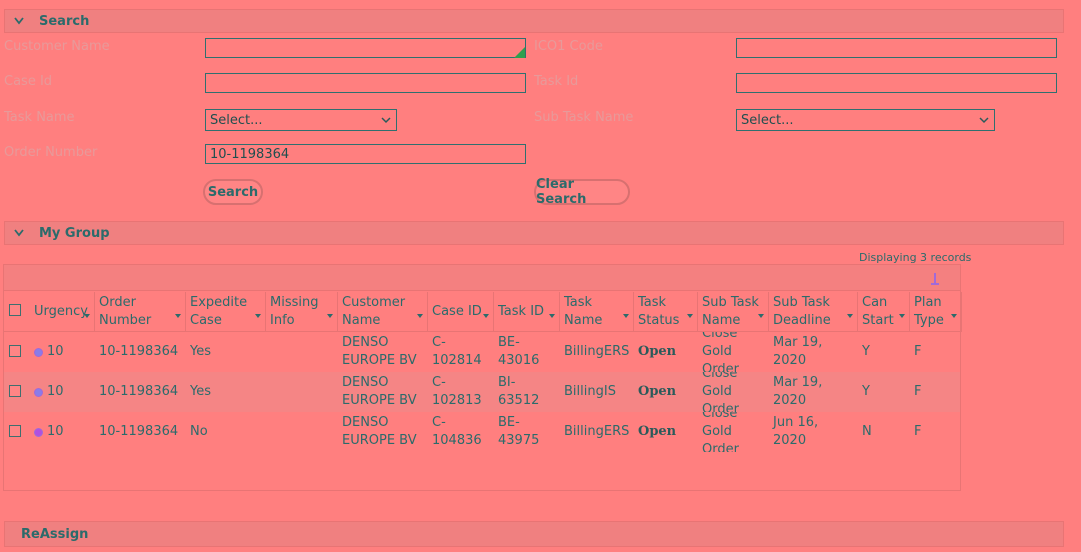  I want to click on task-id-cell: BI-63512, so click(519, 391).